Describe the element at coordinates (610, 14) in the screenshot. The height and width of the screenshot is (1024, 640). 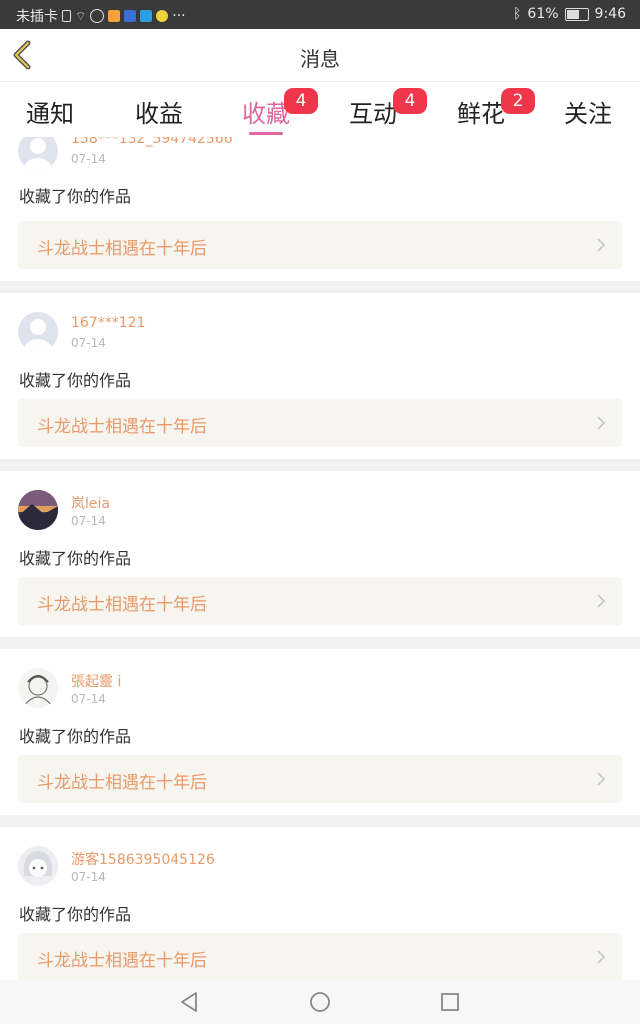
I see `clock: 9:46` at that location.